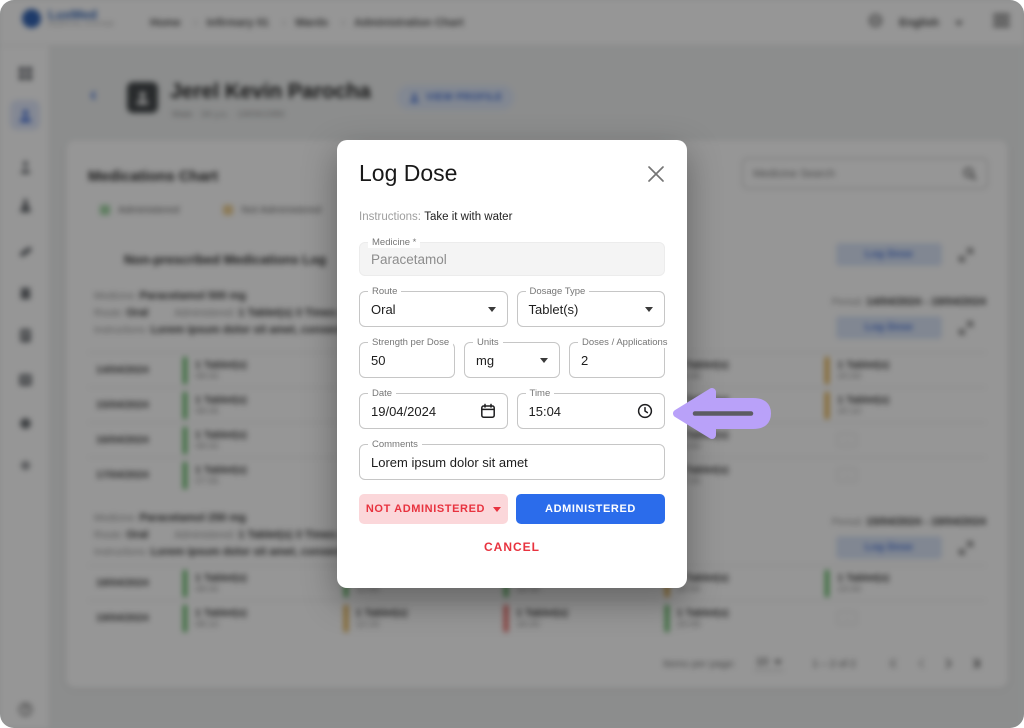  Describe the element at coordinates (408, 173) in the screenshot. I see `modal-title: Log Dose` at that location.